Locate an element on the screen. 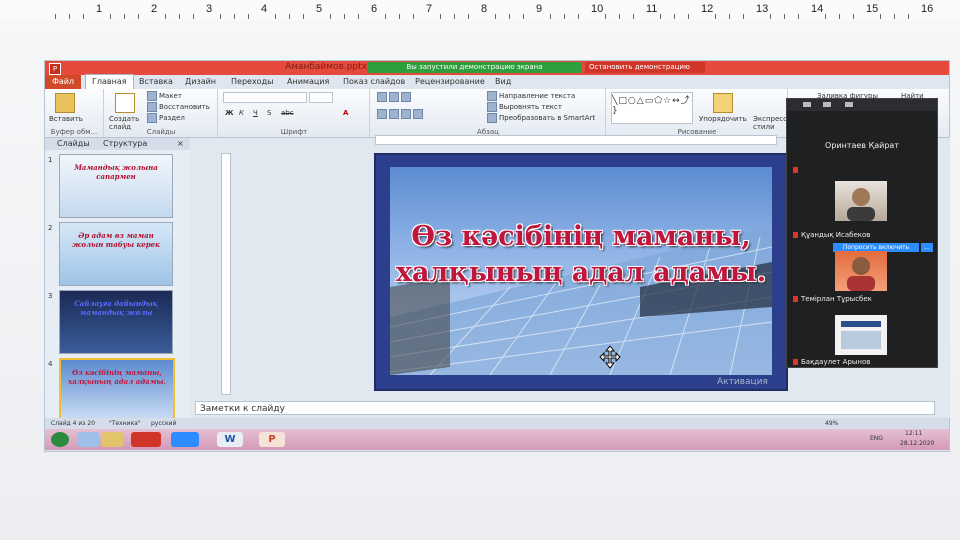 This screenshot has height=540, width=960. notes-field: Заметки к слайду is located at coordinates (565, 408).